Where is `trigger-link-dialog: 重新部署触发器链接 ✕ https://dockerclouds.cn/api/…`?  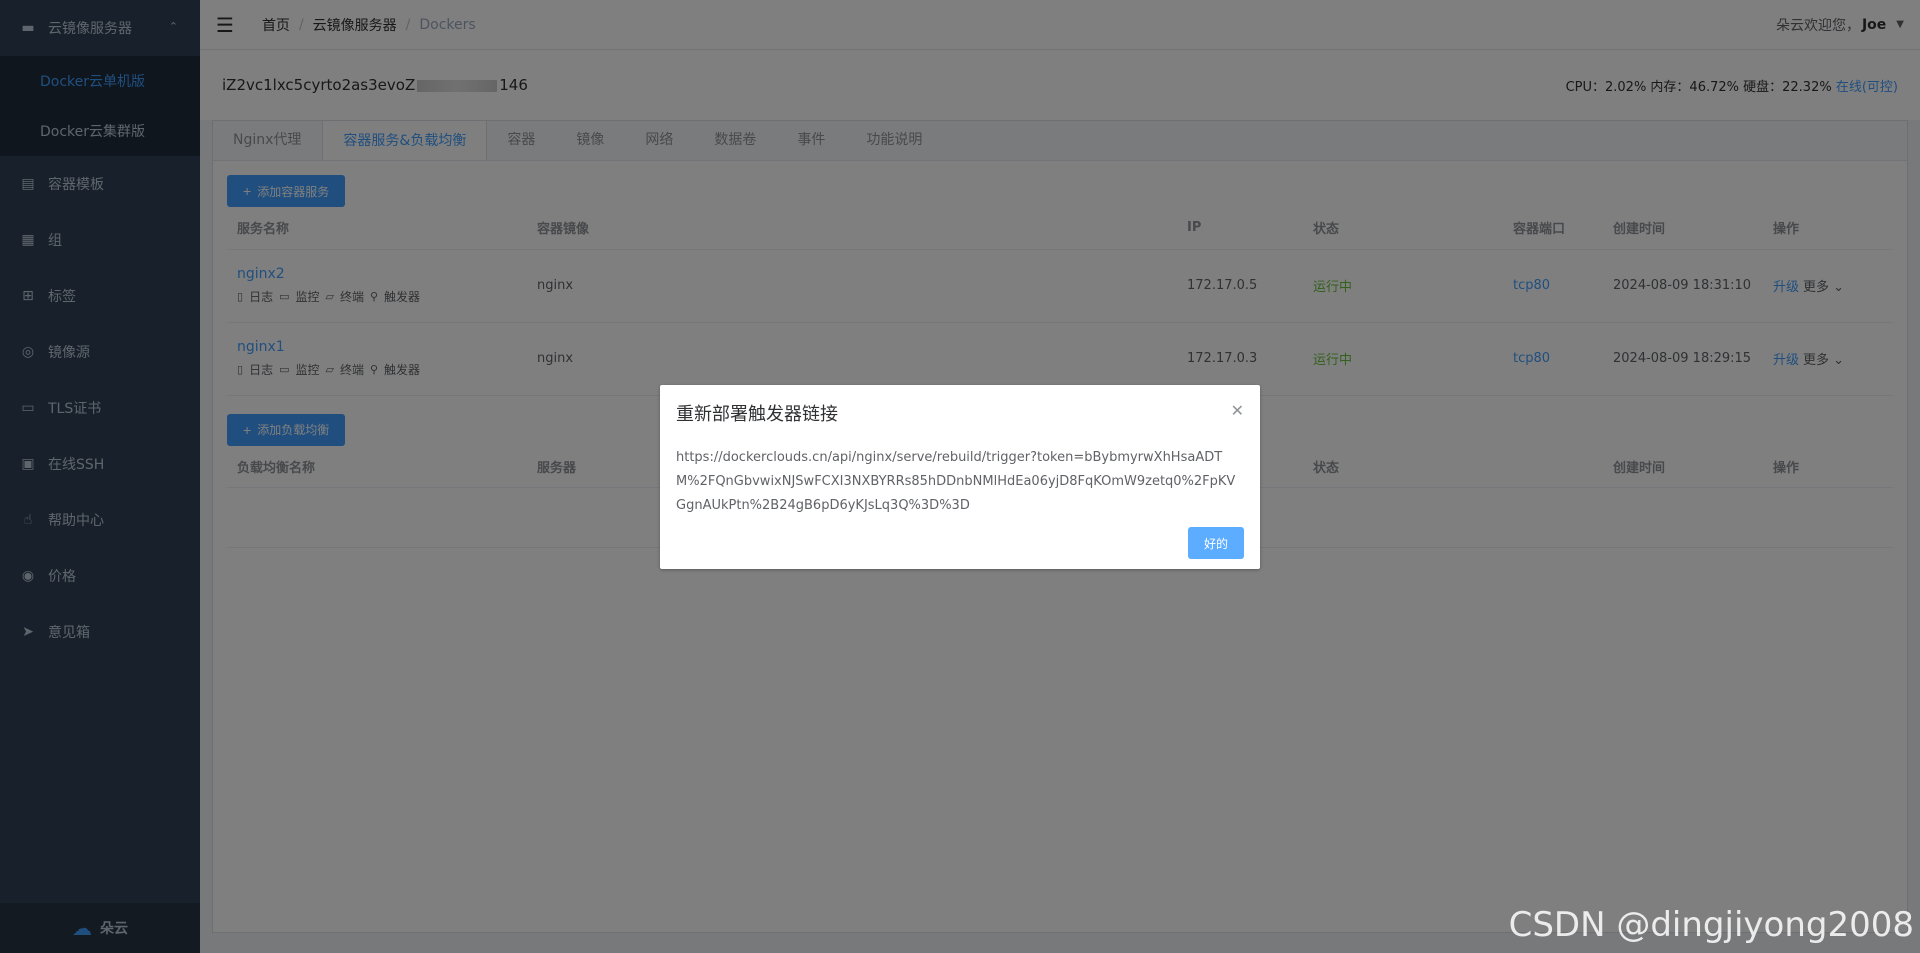 trigger-link-dialog: 重新部署触发器链接 ✕ https://dockerclouds.cn/api/… is located at coordinates (960, 477).